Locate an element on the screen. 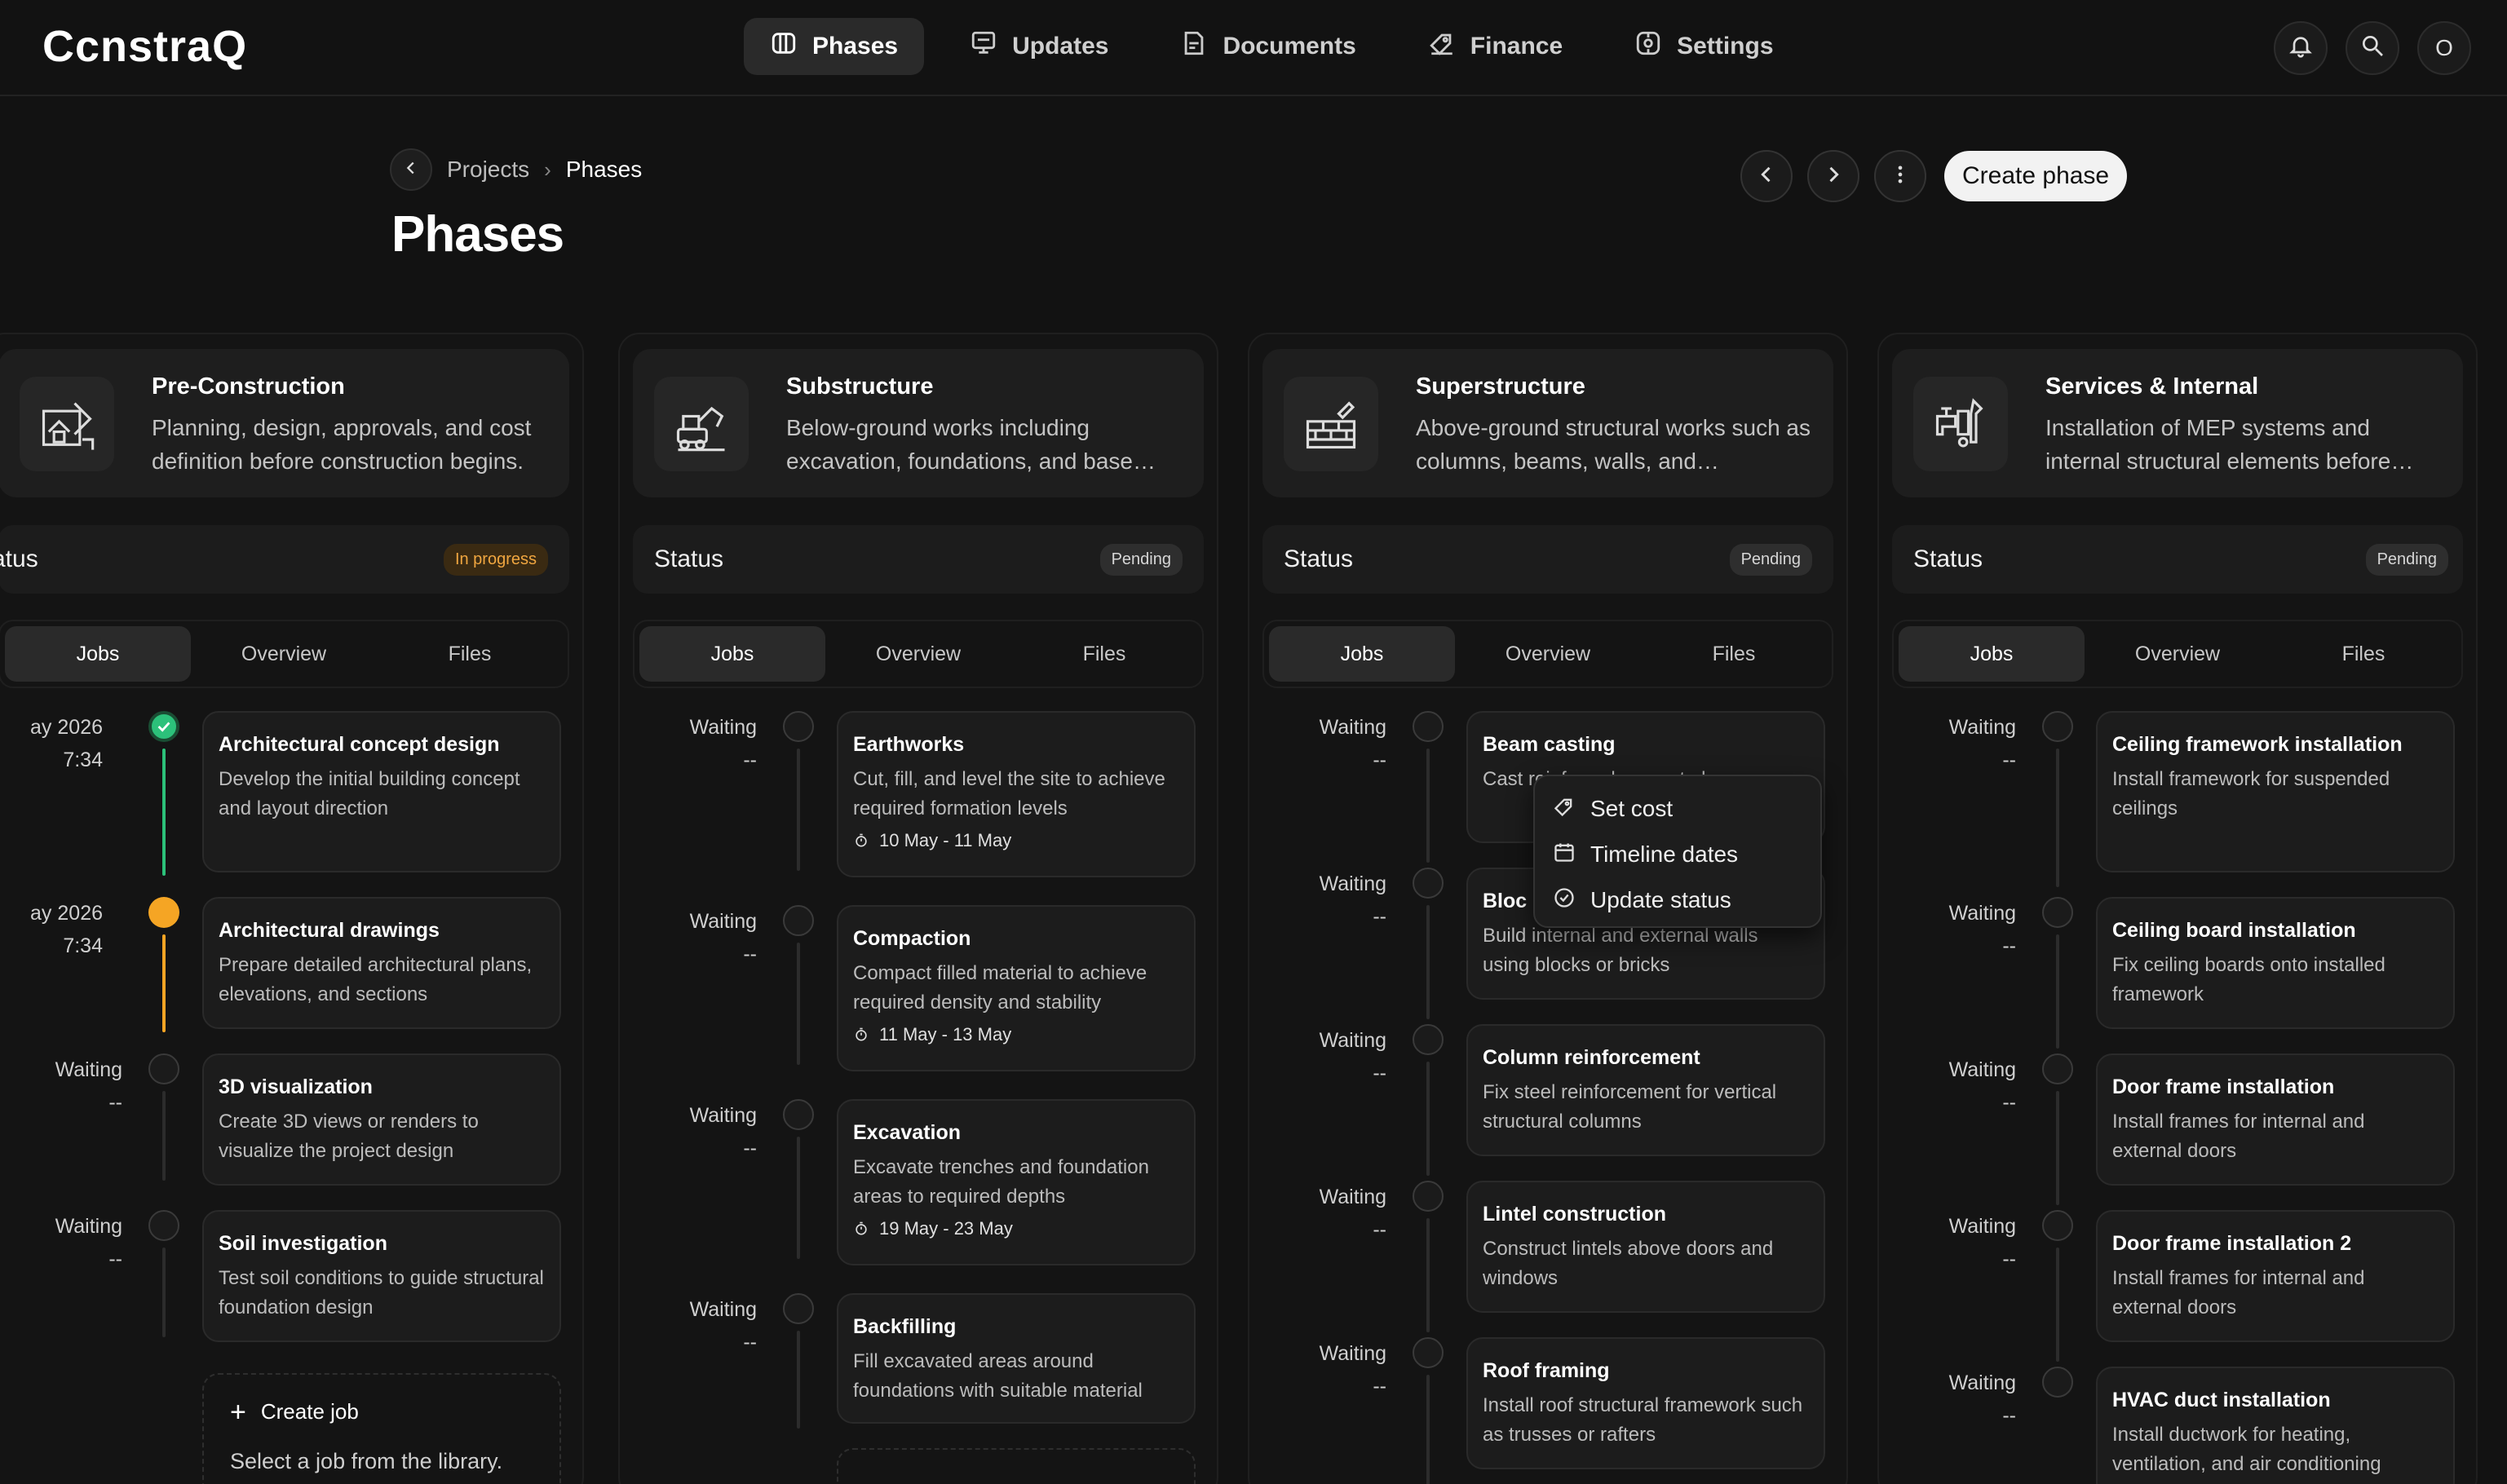 The height and width of the screenshot is (1484, 2507). nav-tab-settings: Settings is located at coordinates (1704, 46).